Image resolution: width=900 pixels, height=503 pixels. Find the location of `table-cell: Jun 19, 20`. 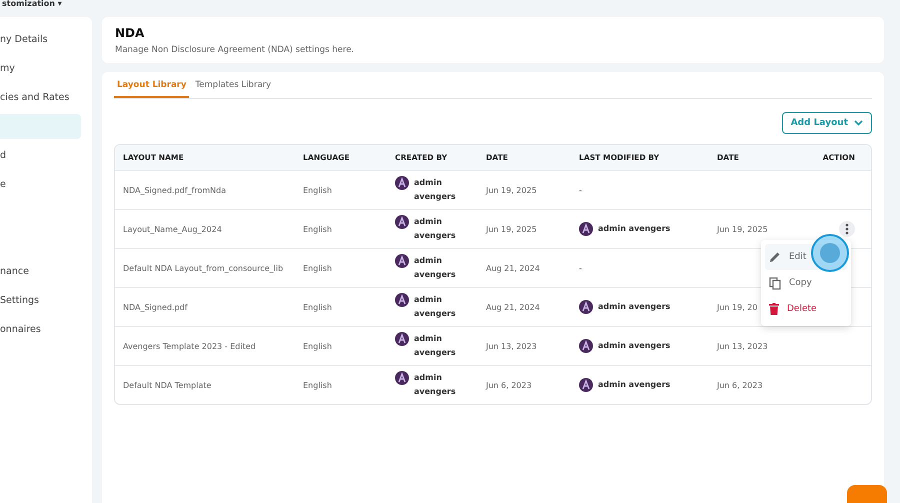

table-cell: Jun 19, 20 is located at coordinates (737, 307).